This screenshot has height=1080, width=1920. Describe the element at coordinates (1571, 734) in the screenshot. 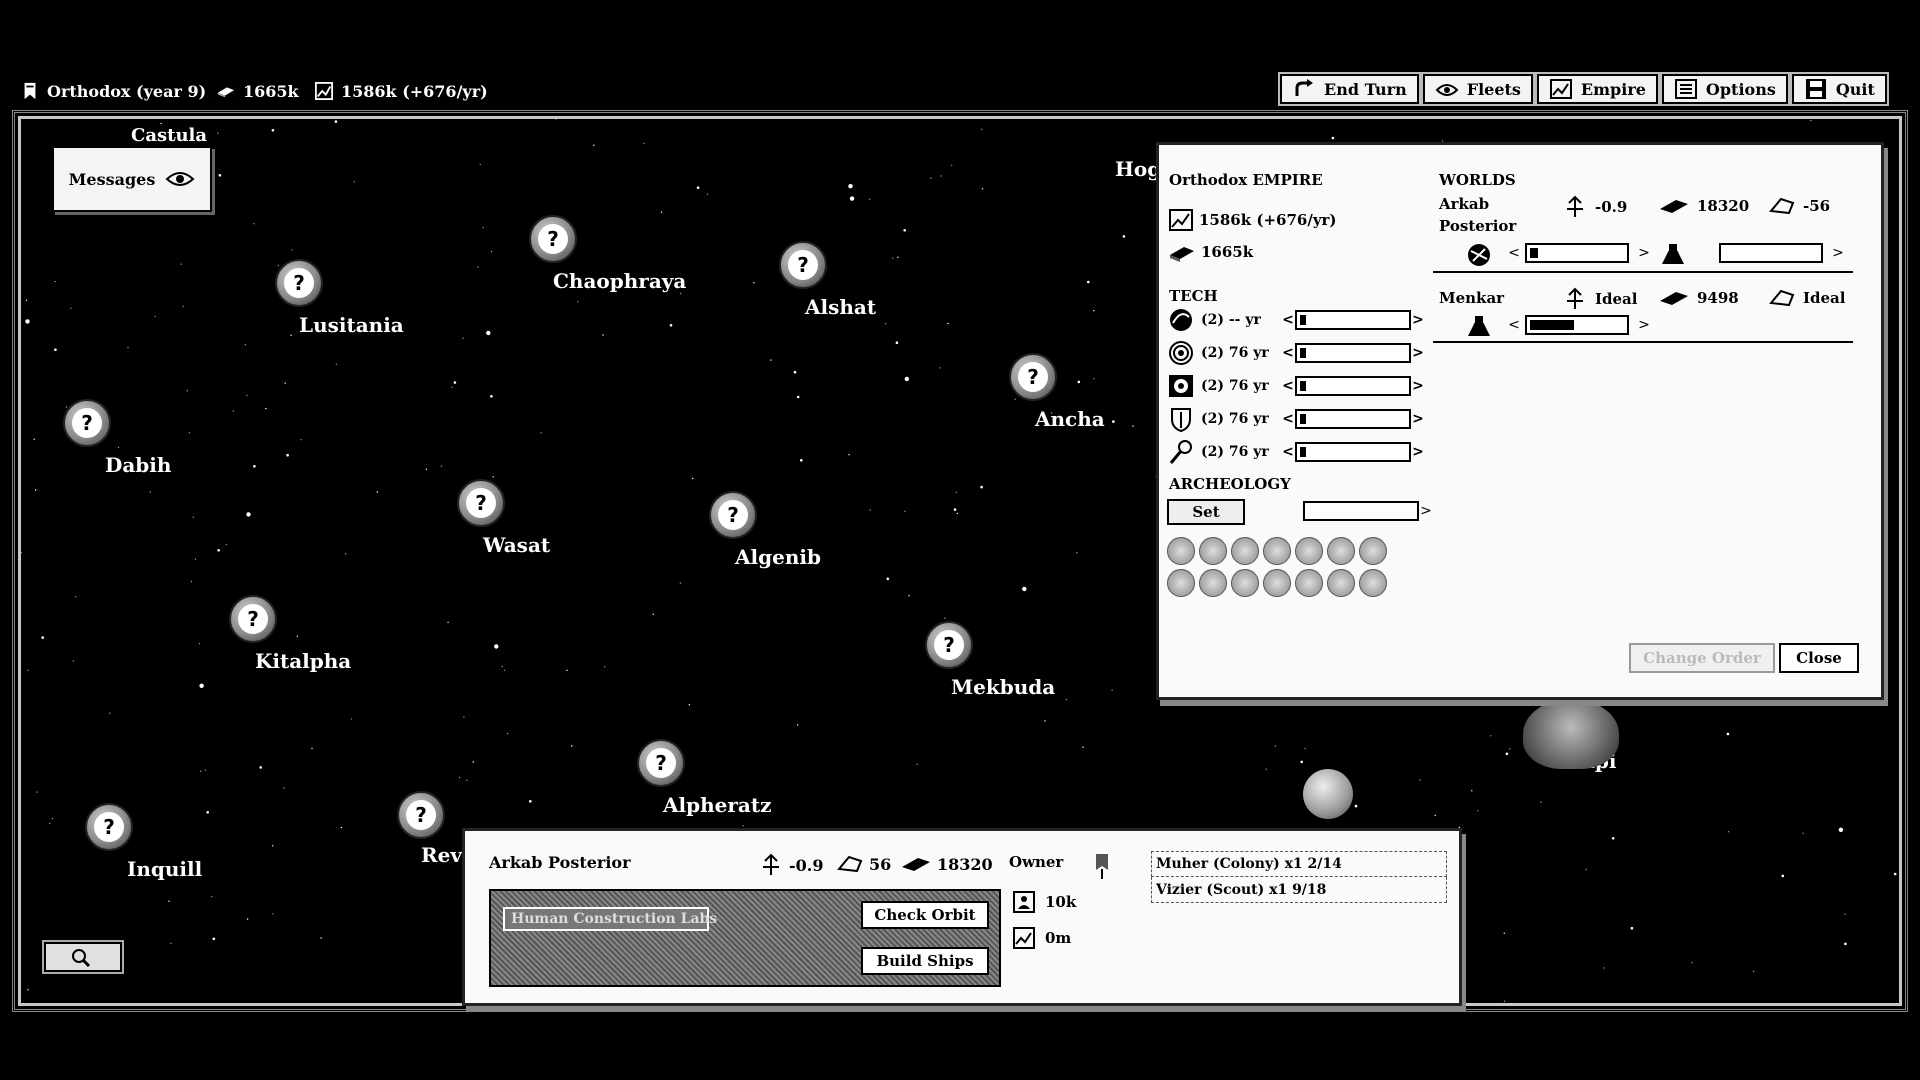

I see `tapi-planet` at that location.